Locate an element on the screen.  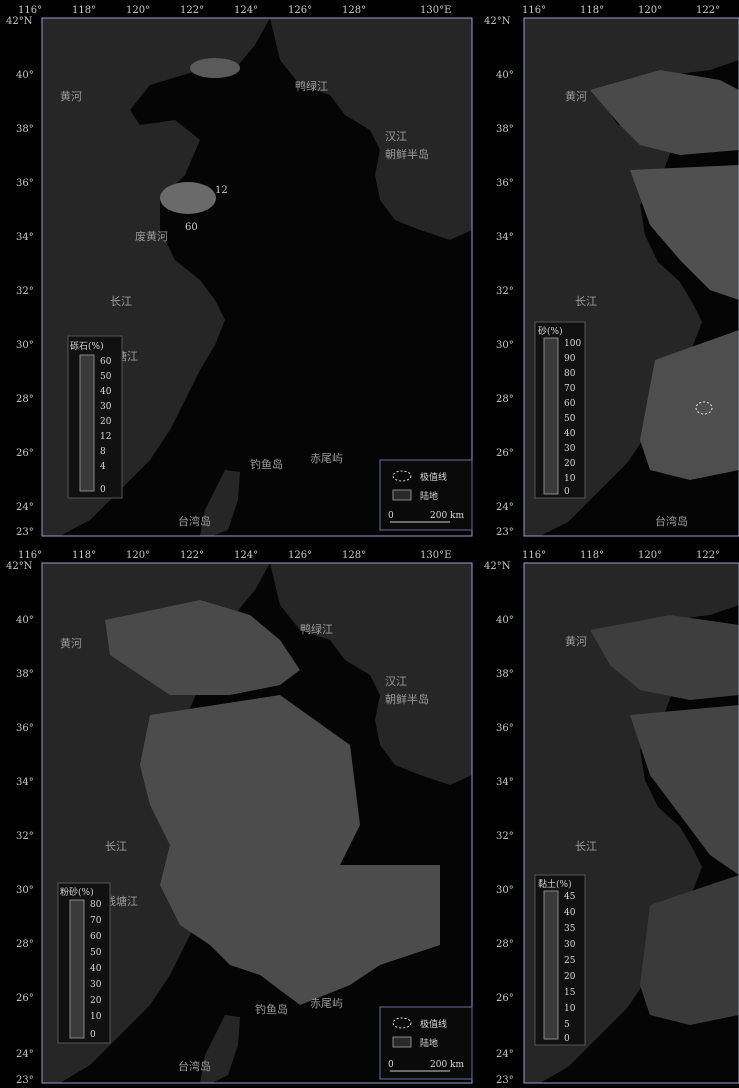
legend-value: 12 is located at coordinates (105, 437).